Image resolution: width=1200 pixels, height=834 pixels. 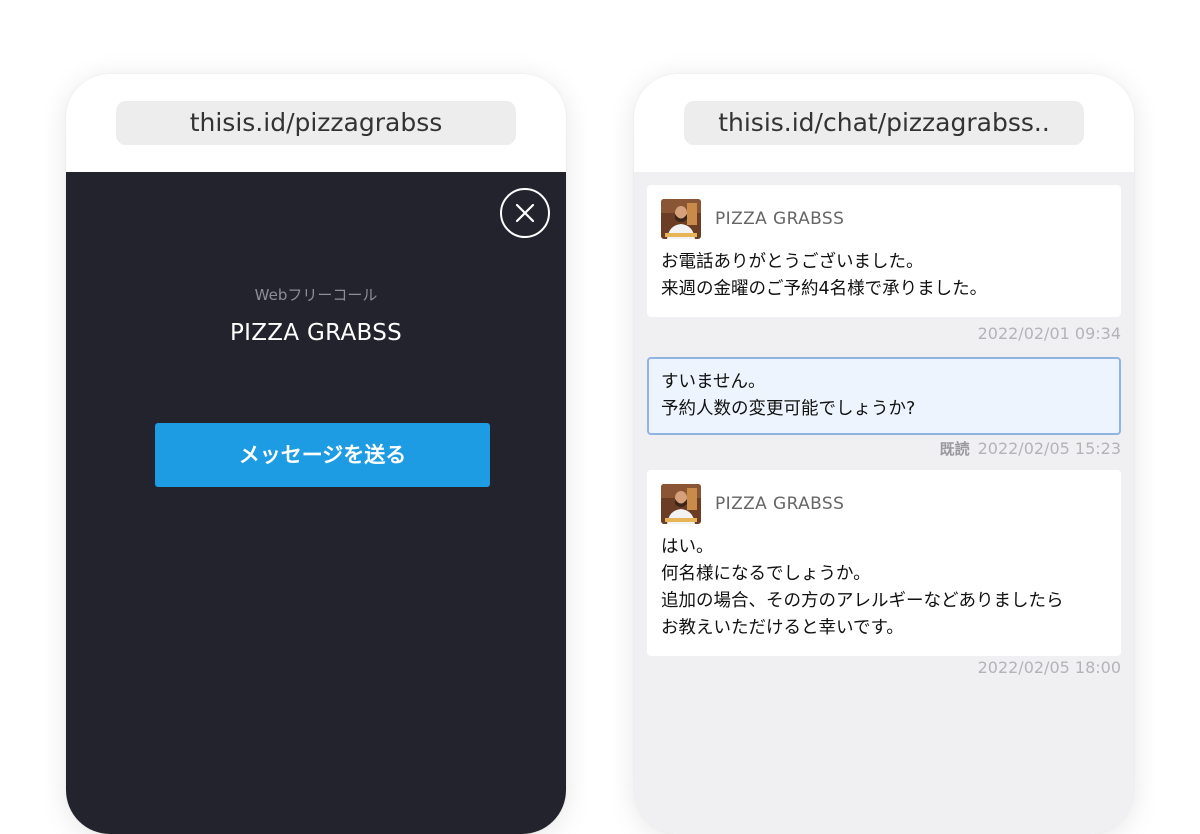 I want to click on timestamp: 2022/02/05 18:00, so click(x=1049, y=667).